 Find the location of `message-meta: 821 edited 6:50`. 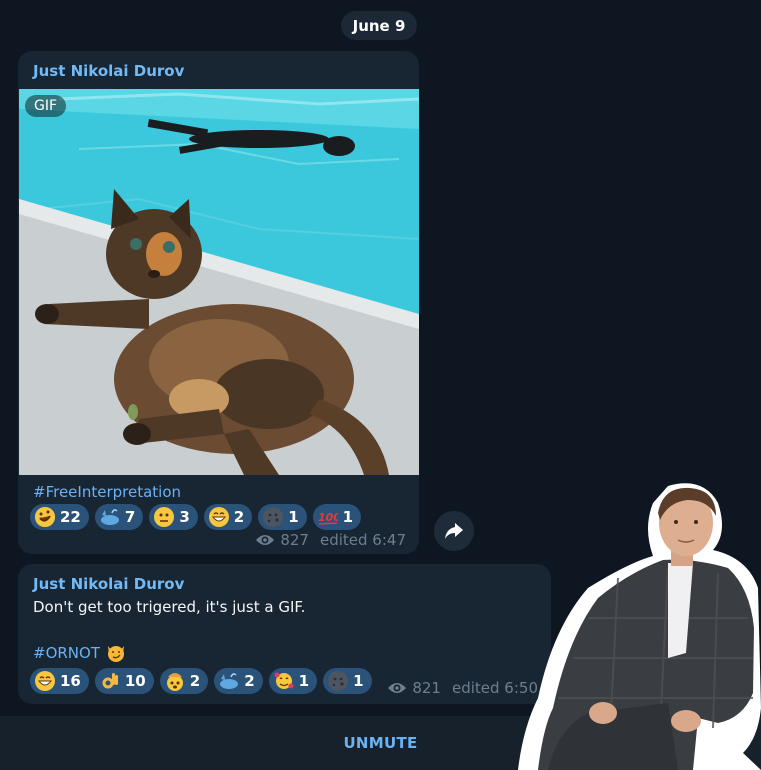

message-meta: 821 edited 6:50 is located at coordinates (462, 688).